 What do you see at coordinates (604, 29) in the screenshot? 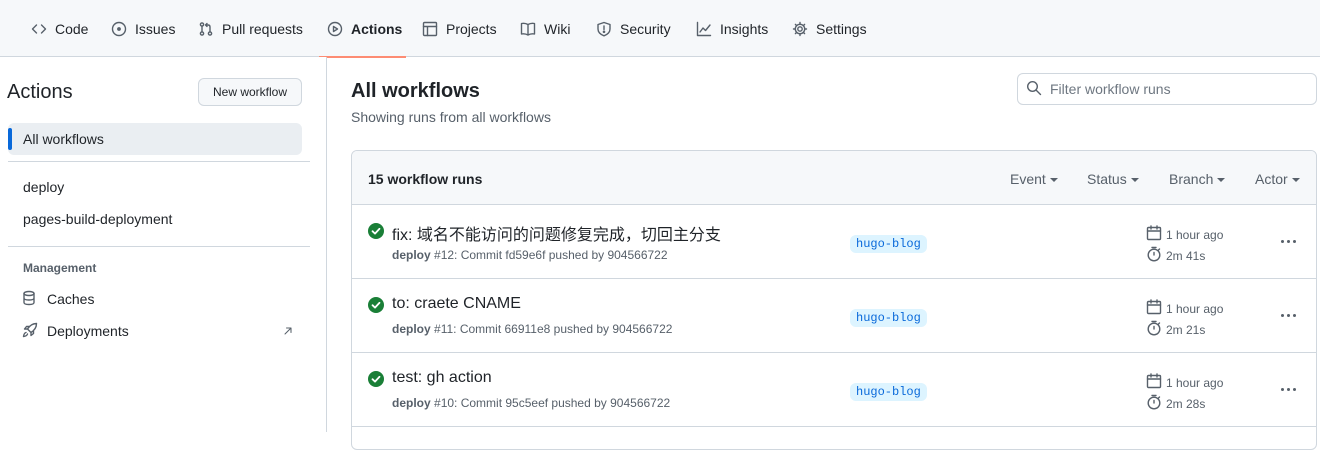
I see `shield-icon` at bounding box center [604, 29].